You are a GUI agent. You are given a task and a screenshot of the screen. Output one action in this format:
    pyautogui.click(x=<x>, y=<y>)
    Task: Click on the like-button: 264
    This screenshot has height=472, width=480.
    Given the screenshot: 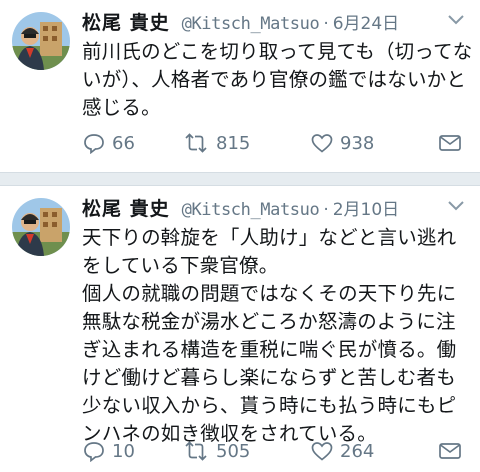 What is the action you would take?
    pyautogui.click(x=380, y=451)
    